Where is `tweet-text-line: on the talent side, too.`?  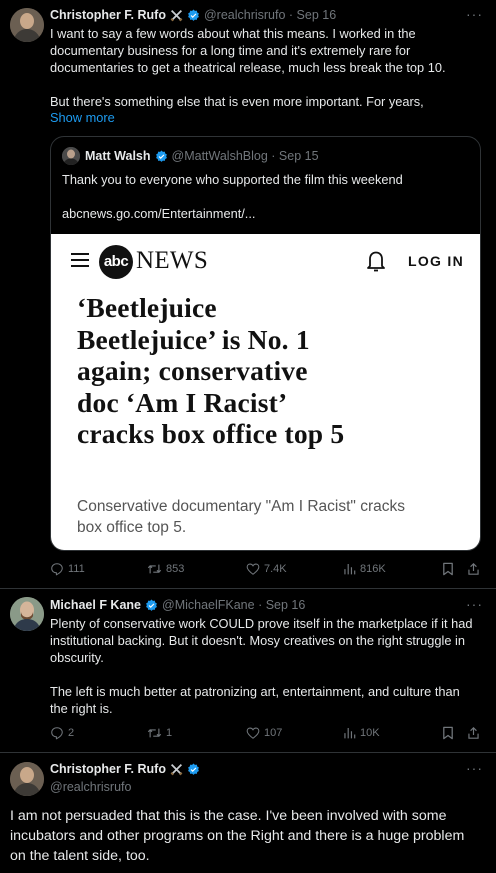 tweet-text-line: on the talent side, too. is located at coordinates (80, 856).